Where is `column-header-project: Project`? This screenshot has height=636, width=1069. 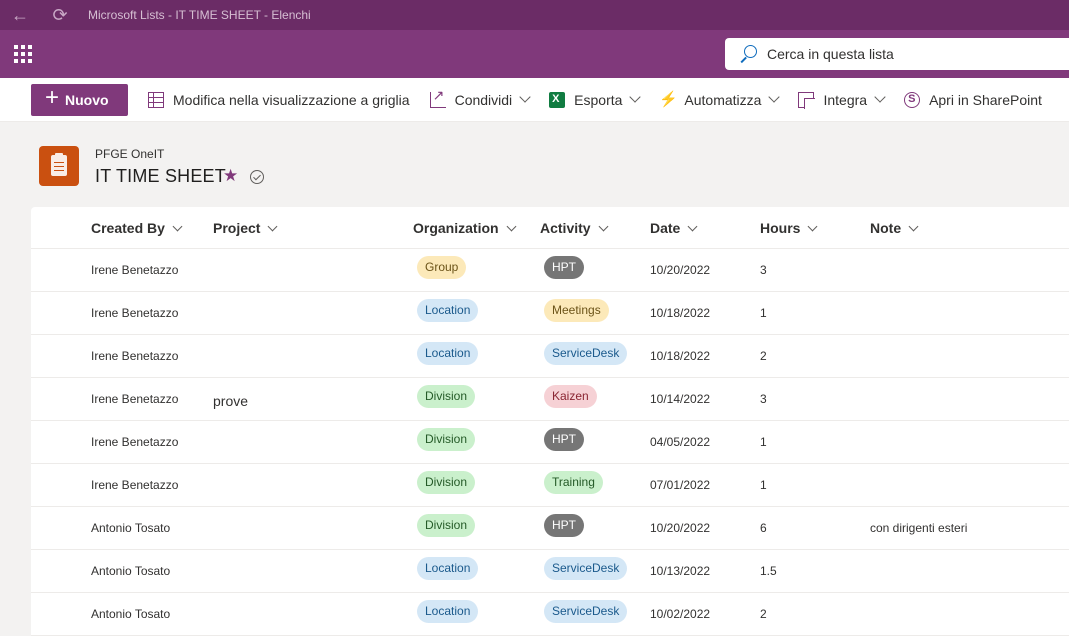
column-header-project: Project is located at coordinates (245, 228).